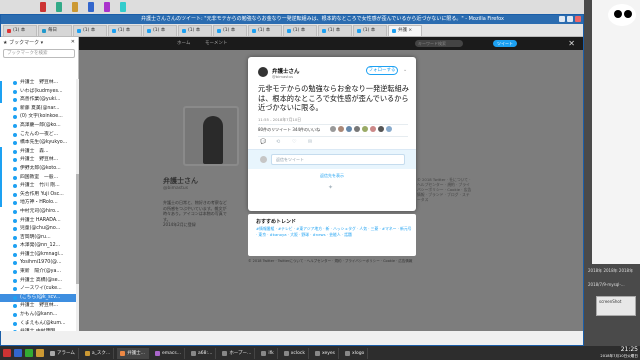  Describe the element at coordinates (618, 14) in the screenshot. I see `eye-icon` at that location.